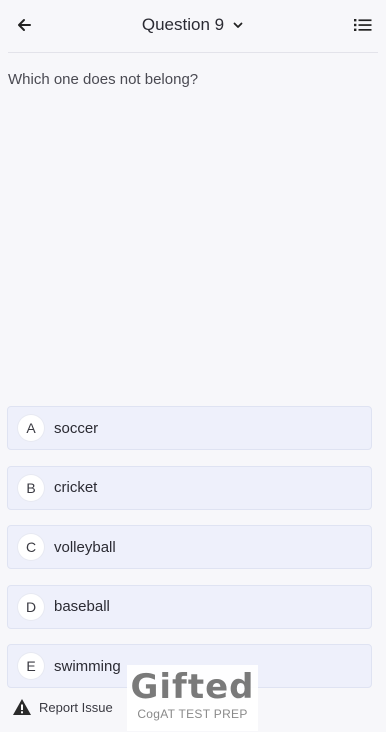 This screenshot has width=386, height=732. I want to click on report-issue-button: Report Issue, so click(62, 707).